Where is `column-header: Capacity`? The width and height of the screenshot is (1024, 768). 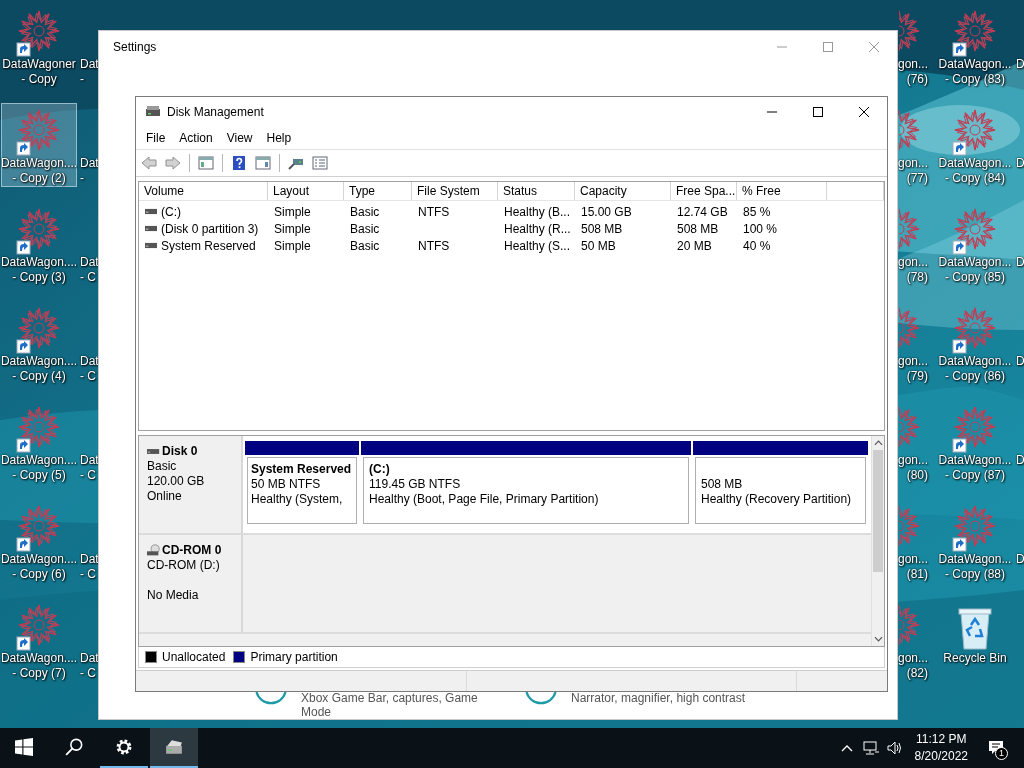 column-header: Capacity is located at coordinates (623, 191).